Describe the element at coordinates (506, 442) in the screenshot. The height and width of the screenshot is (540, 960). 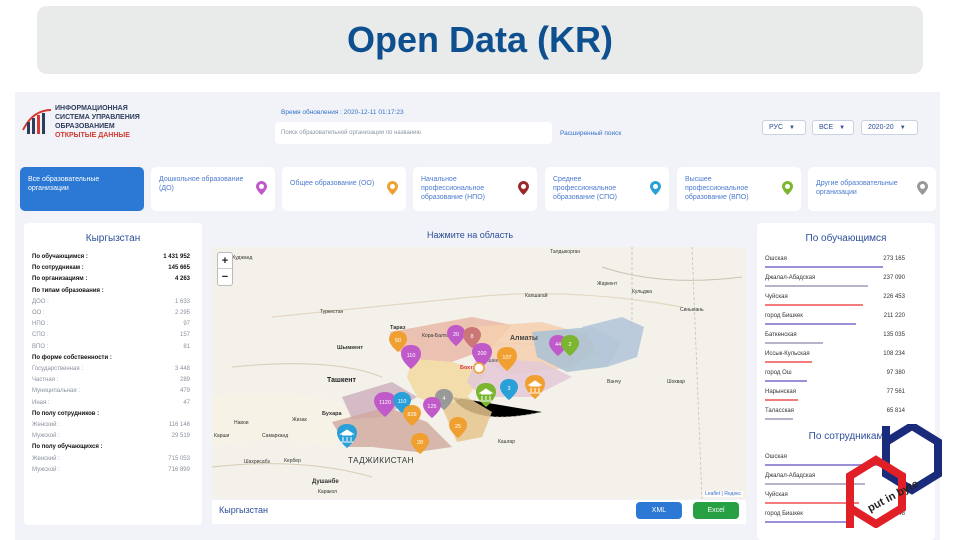
I see `map-label: Кашгар` at that location.